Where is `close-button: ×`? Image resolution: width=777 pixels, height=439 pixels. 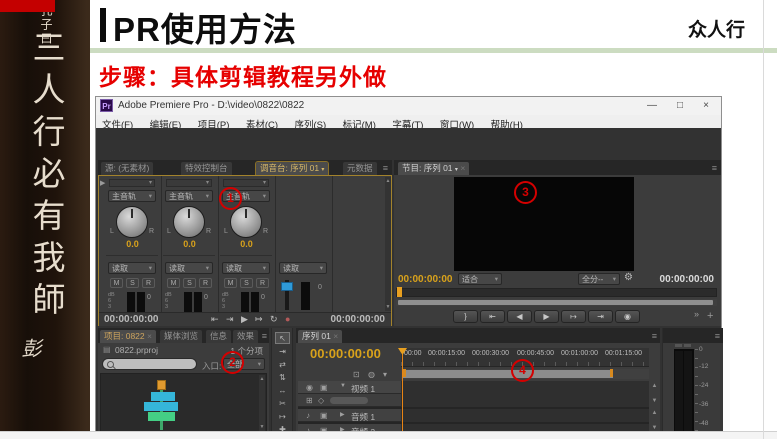
close-button: × is located at coordinates (706, 105).